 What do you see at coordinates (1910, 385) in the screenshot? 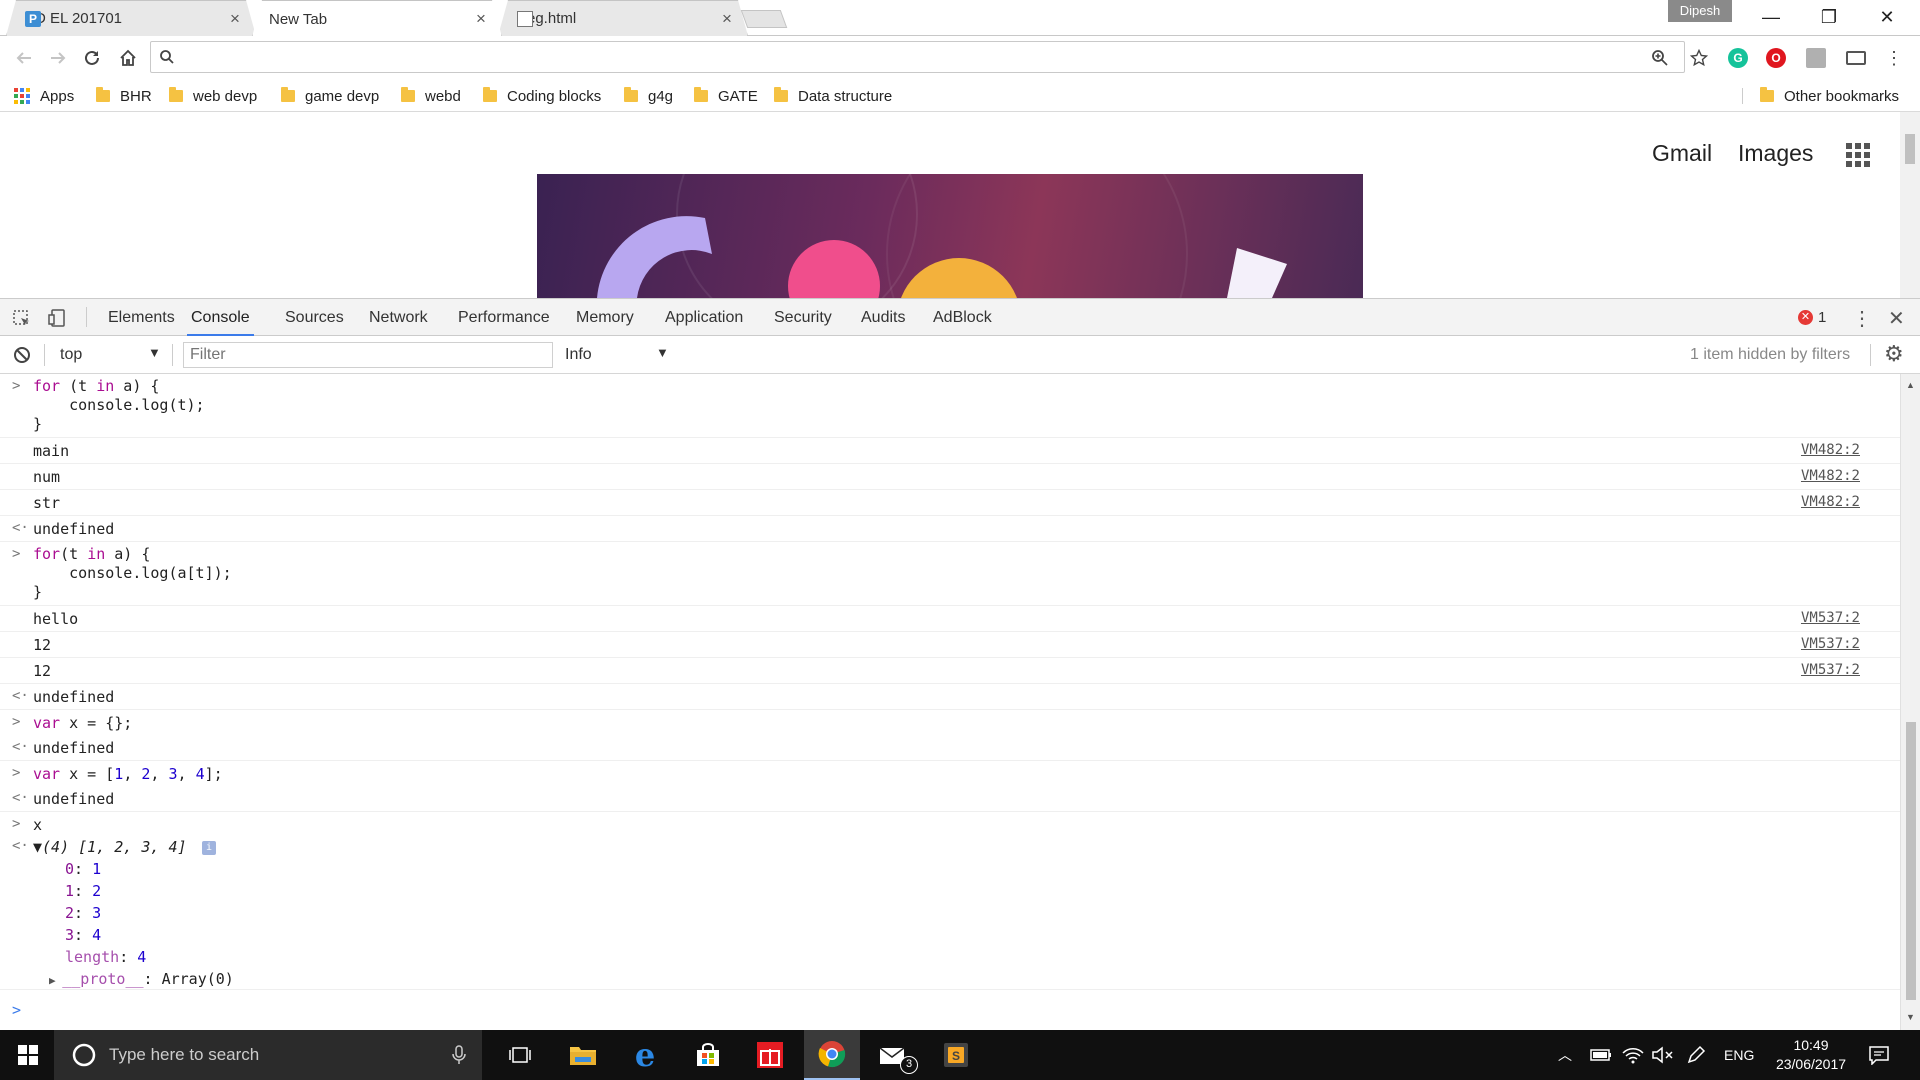
I see `scroll-up-icon: ▲` at bounding box center [1910, 385].